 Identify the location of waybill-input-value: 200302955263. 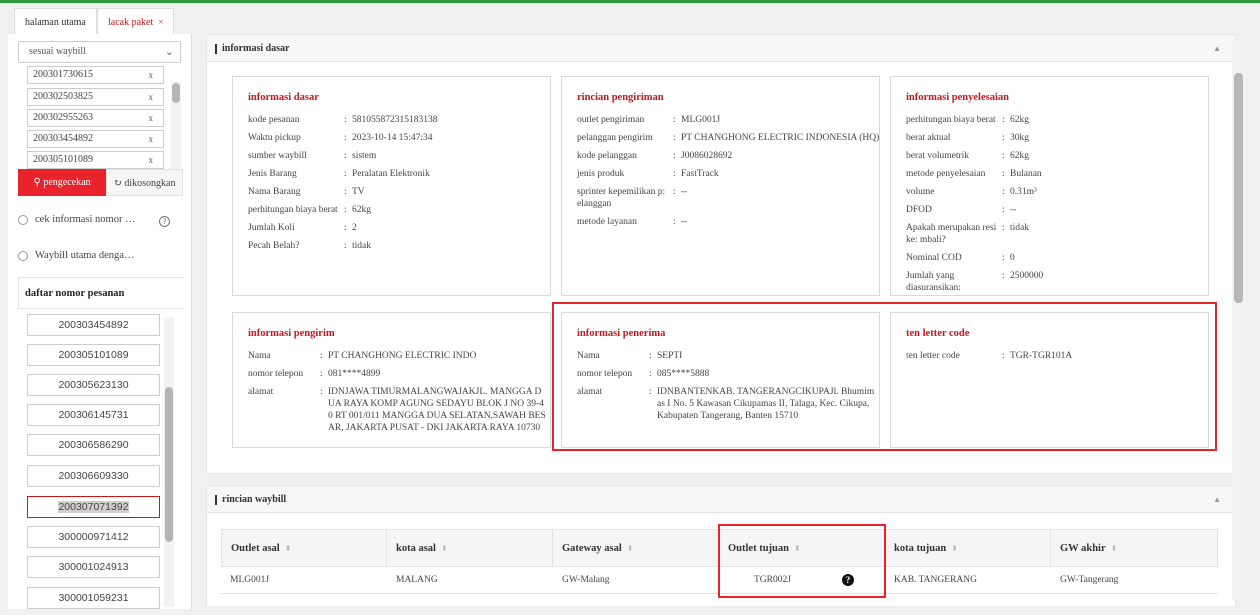
(63, 117).